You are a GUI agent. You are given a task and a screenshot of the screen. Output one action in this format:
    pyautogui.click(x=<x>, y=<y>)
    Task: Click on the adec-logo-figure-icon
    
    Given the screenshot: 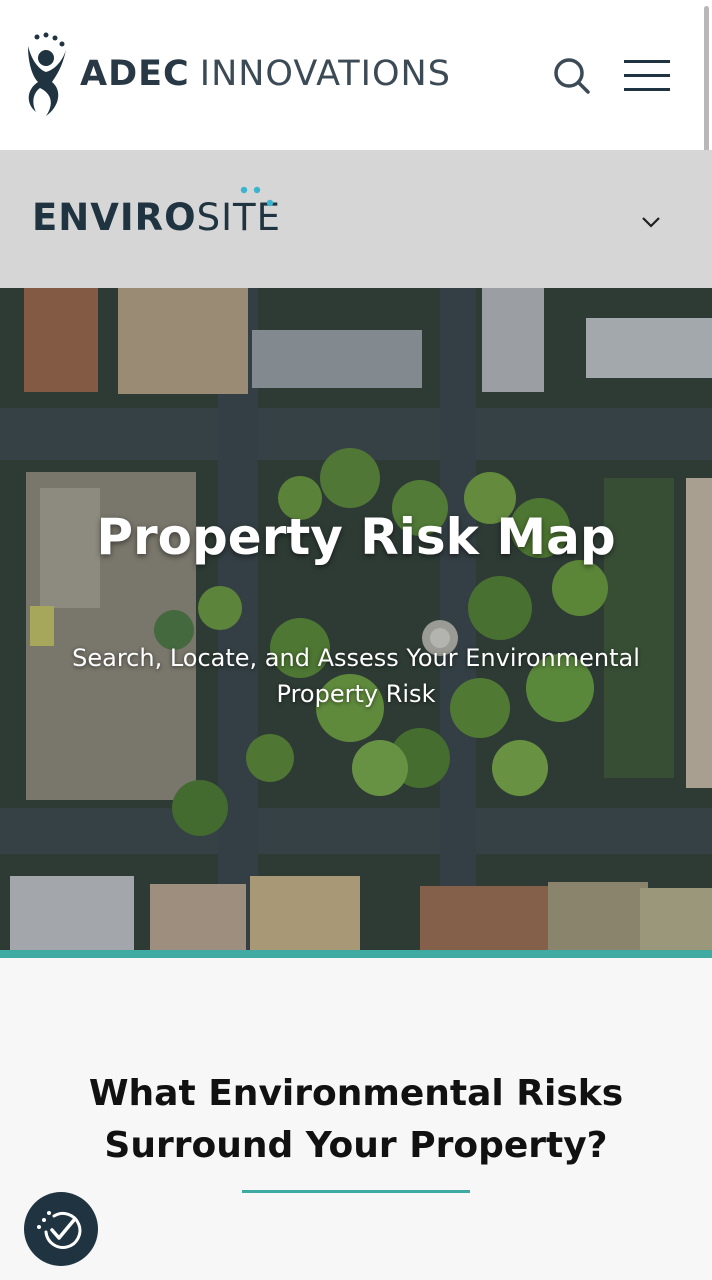 What is the action you would take?
    pyautogui.click(x=47, y=75)
    